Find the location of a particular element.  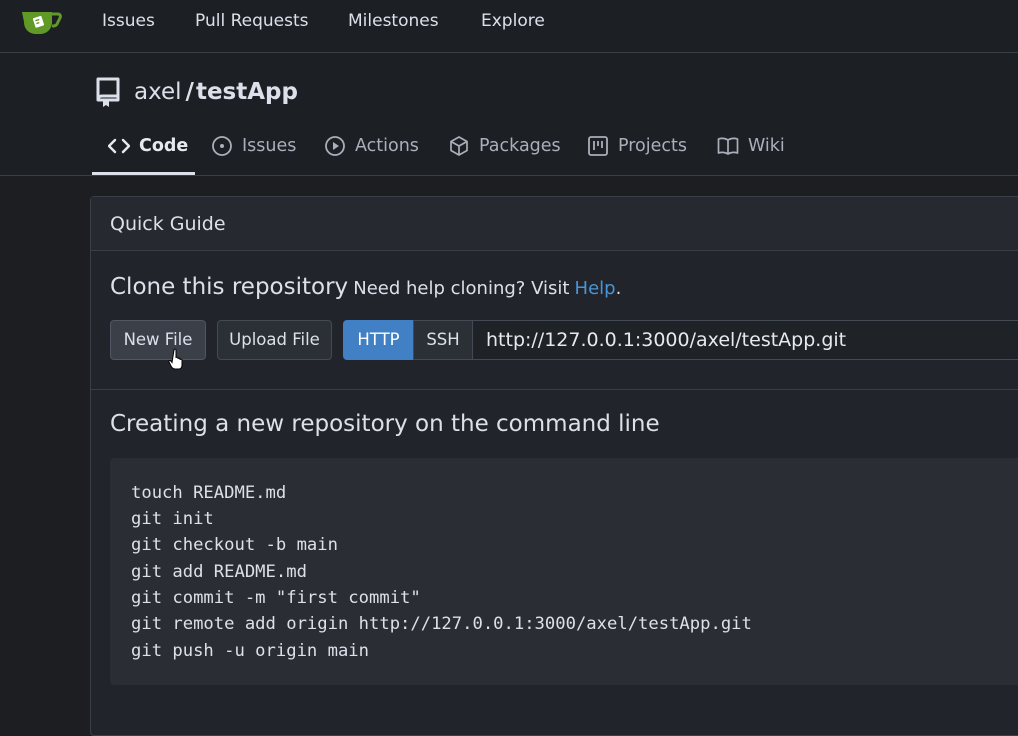

tab-packages: Packages is located at coordinates (504, 153).